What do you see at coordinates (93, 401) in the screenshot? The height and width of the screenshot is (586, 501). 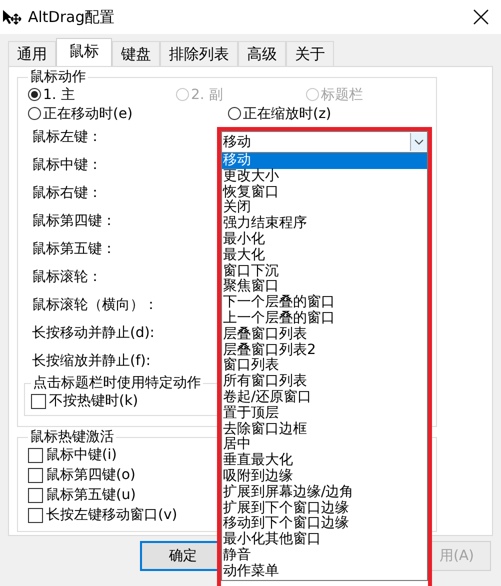 I see `checkbox-label: 不按热键时(k)` at bounding box center [93, 401].